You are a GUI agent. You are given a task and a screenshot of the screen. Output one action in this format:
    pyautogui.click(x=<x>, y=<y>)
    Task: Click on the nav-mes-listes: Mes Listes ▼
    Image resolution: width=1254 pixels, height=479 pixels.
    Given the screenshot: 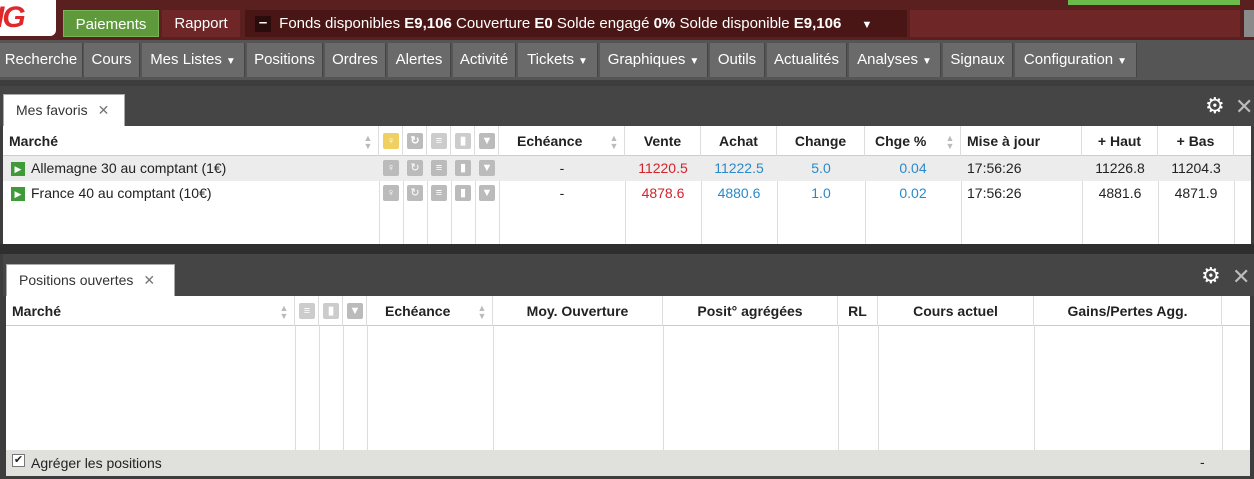 What is the action you would take?
    pyautogui.click(x=193, y=60)
    